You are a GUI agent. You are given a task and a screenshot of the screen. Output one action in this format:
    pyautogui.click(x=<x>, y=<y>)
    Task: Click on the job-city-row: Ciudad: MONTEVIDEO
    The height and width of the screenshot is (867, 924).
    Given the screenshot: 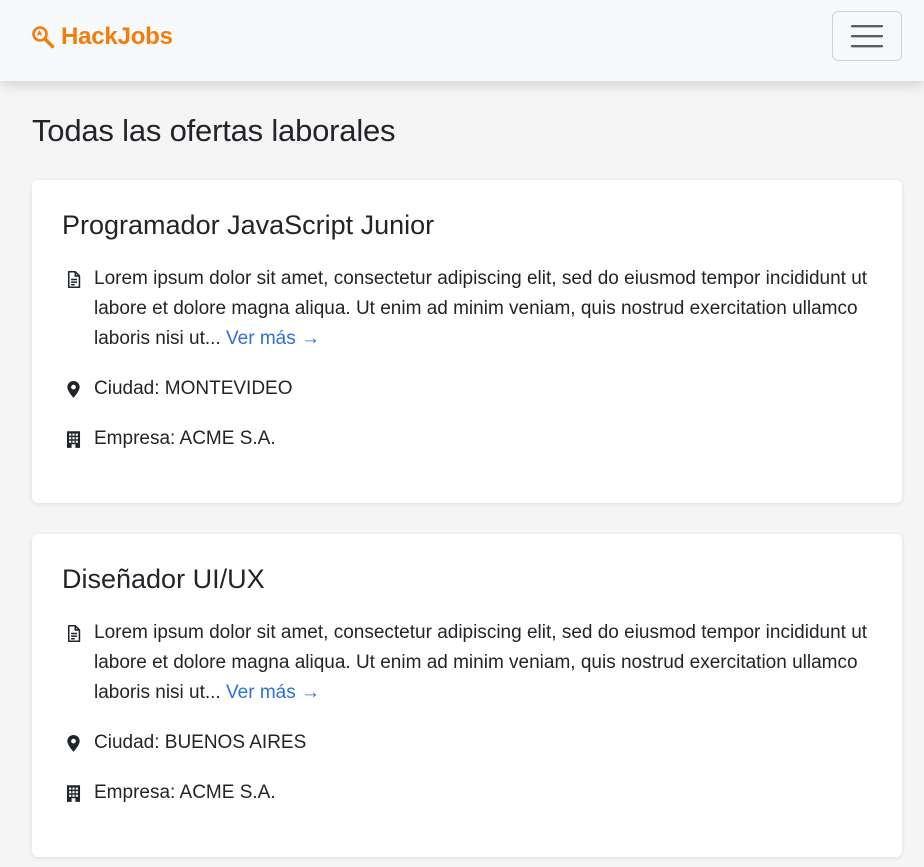 What is the action you would take?
    pyautogui.click(x=467, y=389)
    